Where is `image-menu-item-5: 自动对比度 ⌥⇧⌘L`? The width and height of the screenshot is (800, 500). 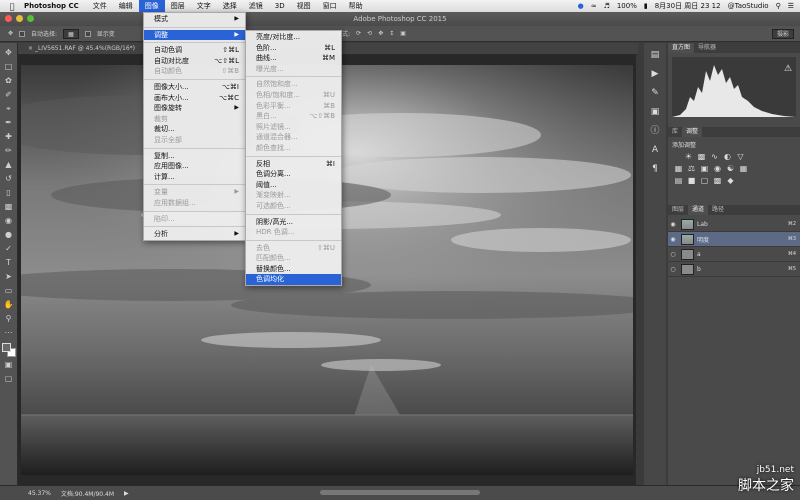
image-menu-item-5: 自动对比度 ⌥⇧⌘L is located at coordinates (194, 61).